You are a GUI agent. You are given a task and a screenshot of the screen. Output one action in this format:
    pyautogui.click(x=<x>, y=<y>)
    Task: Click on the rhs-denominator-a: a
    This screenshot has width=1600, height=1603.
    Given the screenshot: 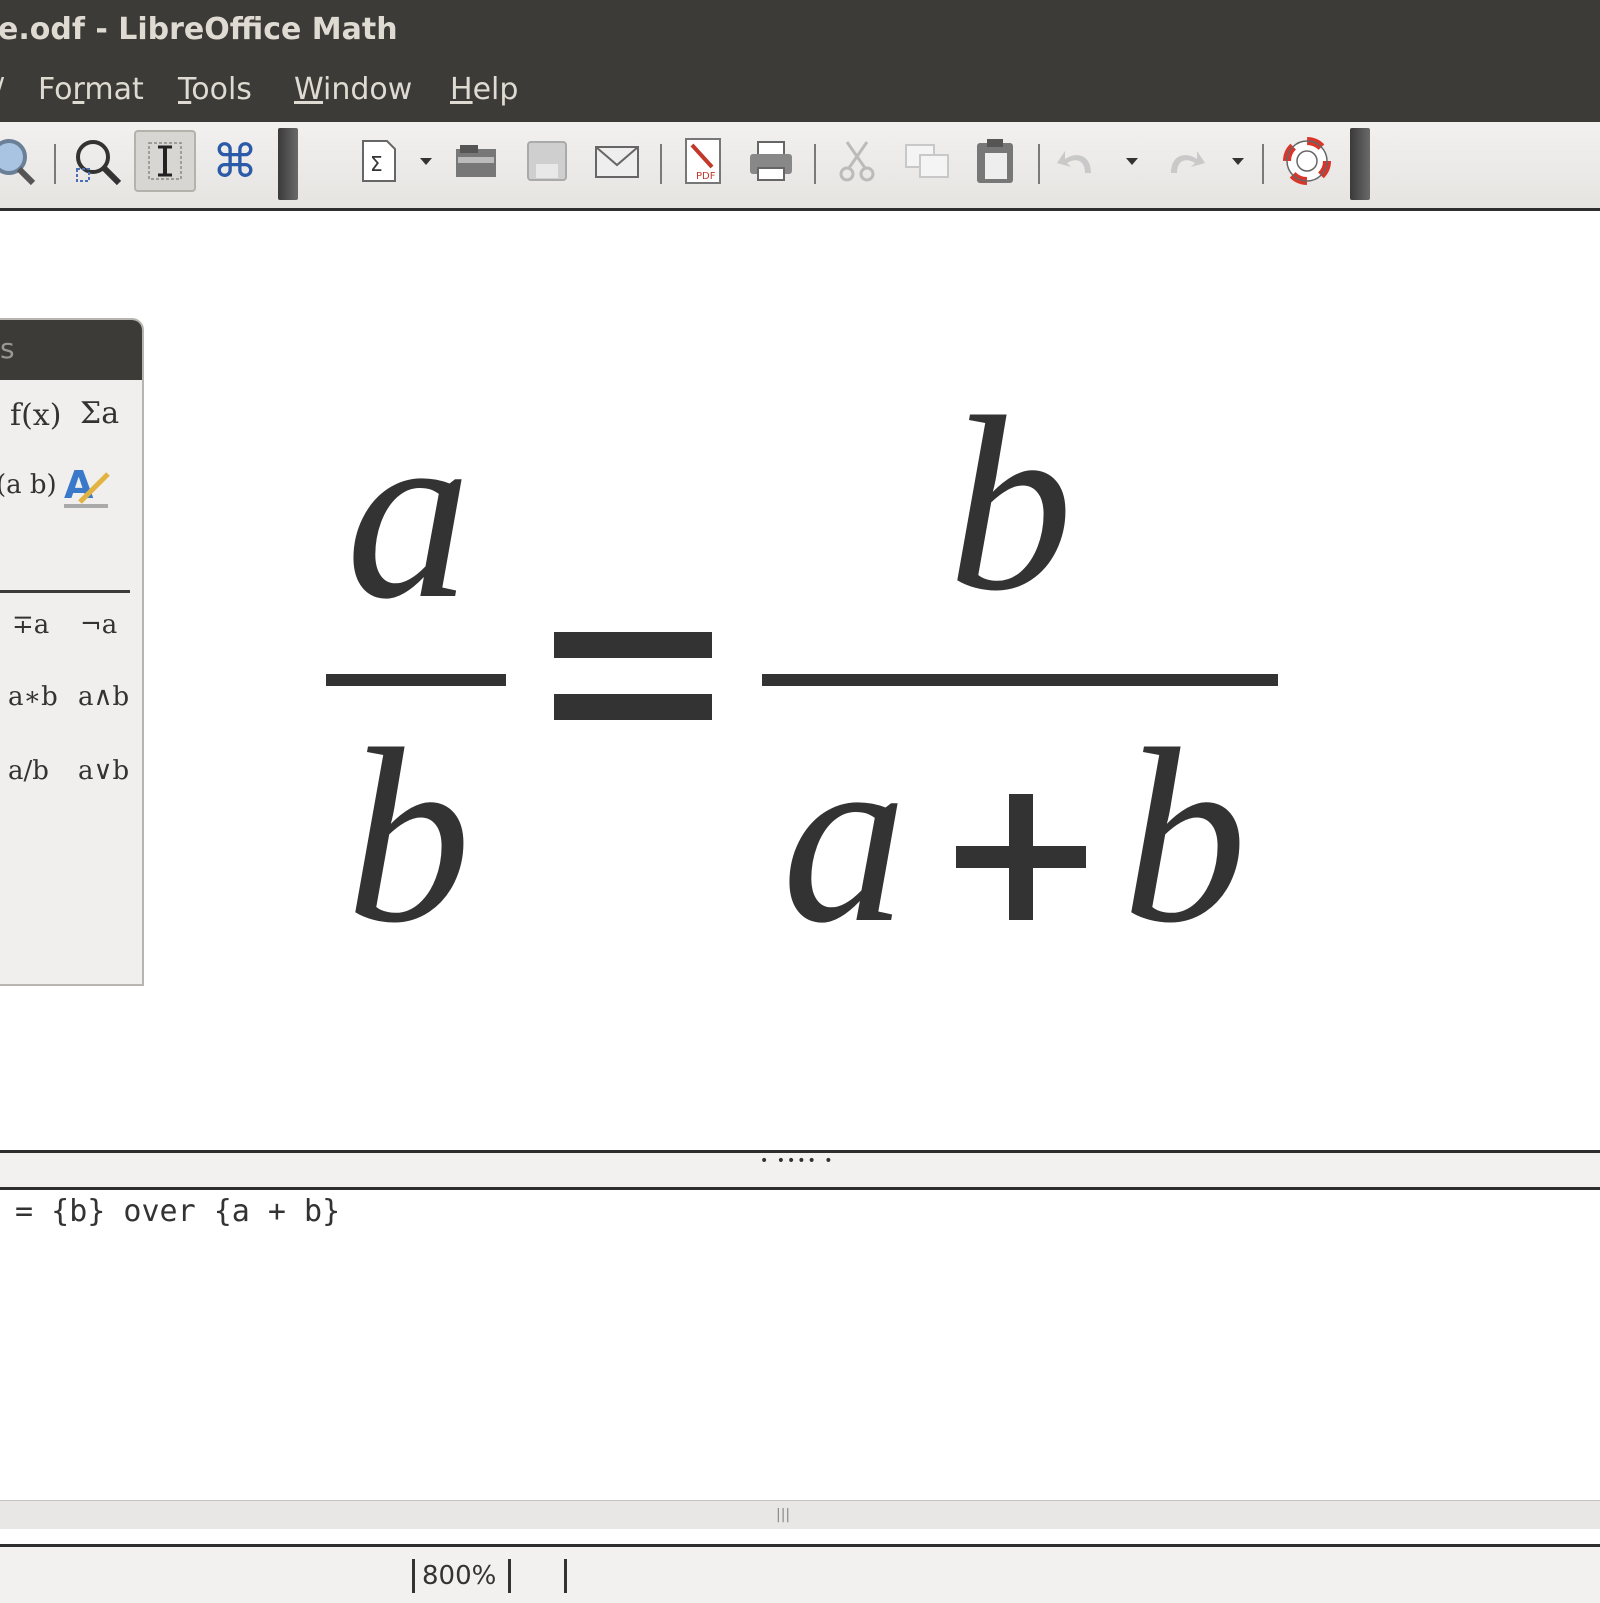 What is the action you would take?
    pyautogui.click(x=844, y=836)
    